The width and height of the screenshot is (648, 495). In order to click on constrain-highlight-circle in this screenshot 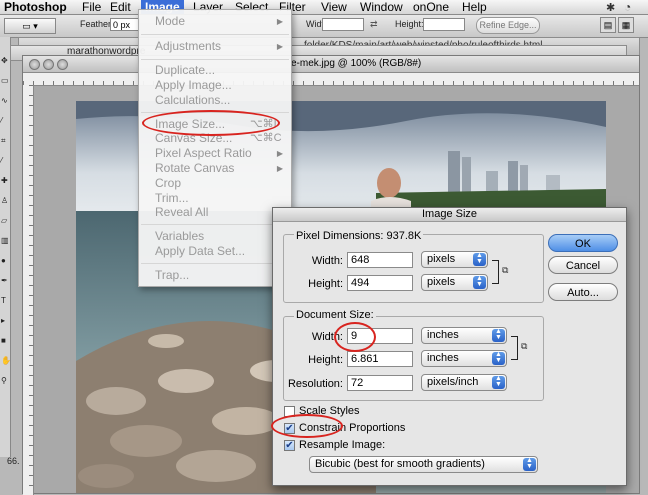, I will do `click(307, 426)`.